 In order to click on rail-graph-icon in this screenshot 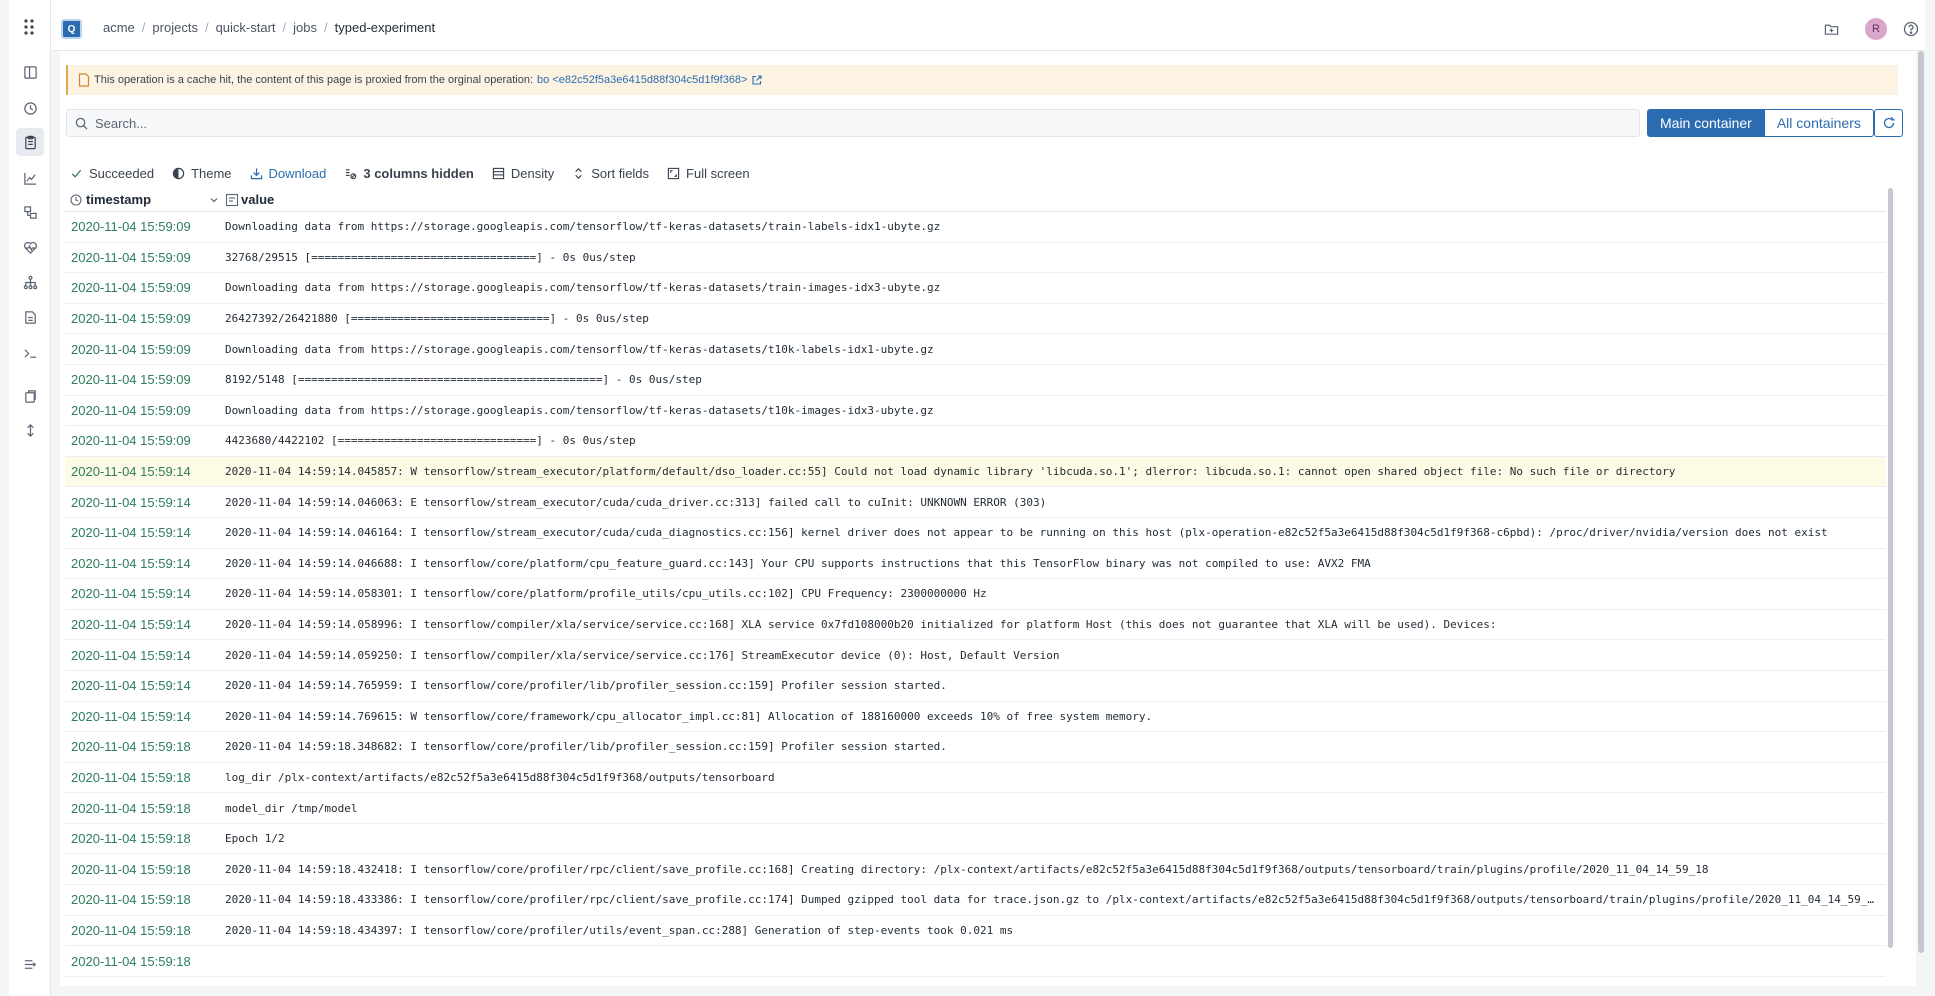, I will do `click(30, 282)`.